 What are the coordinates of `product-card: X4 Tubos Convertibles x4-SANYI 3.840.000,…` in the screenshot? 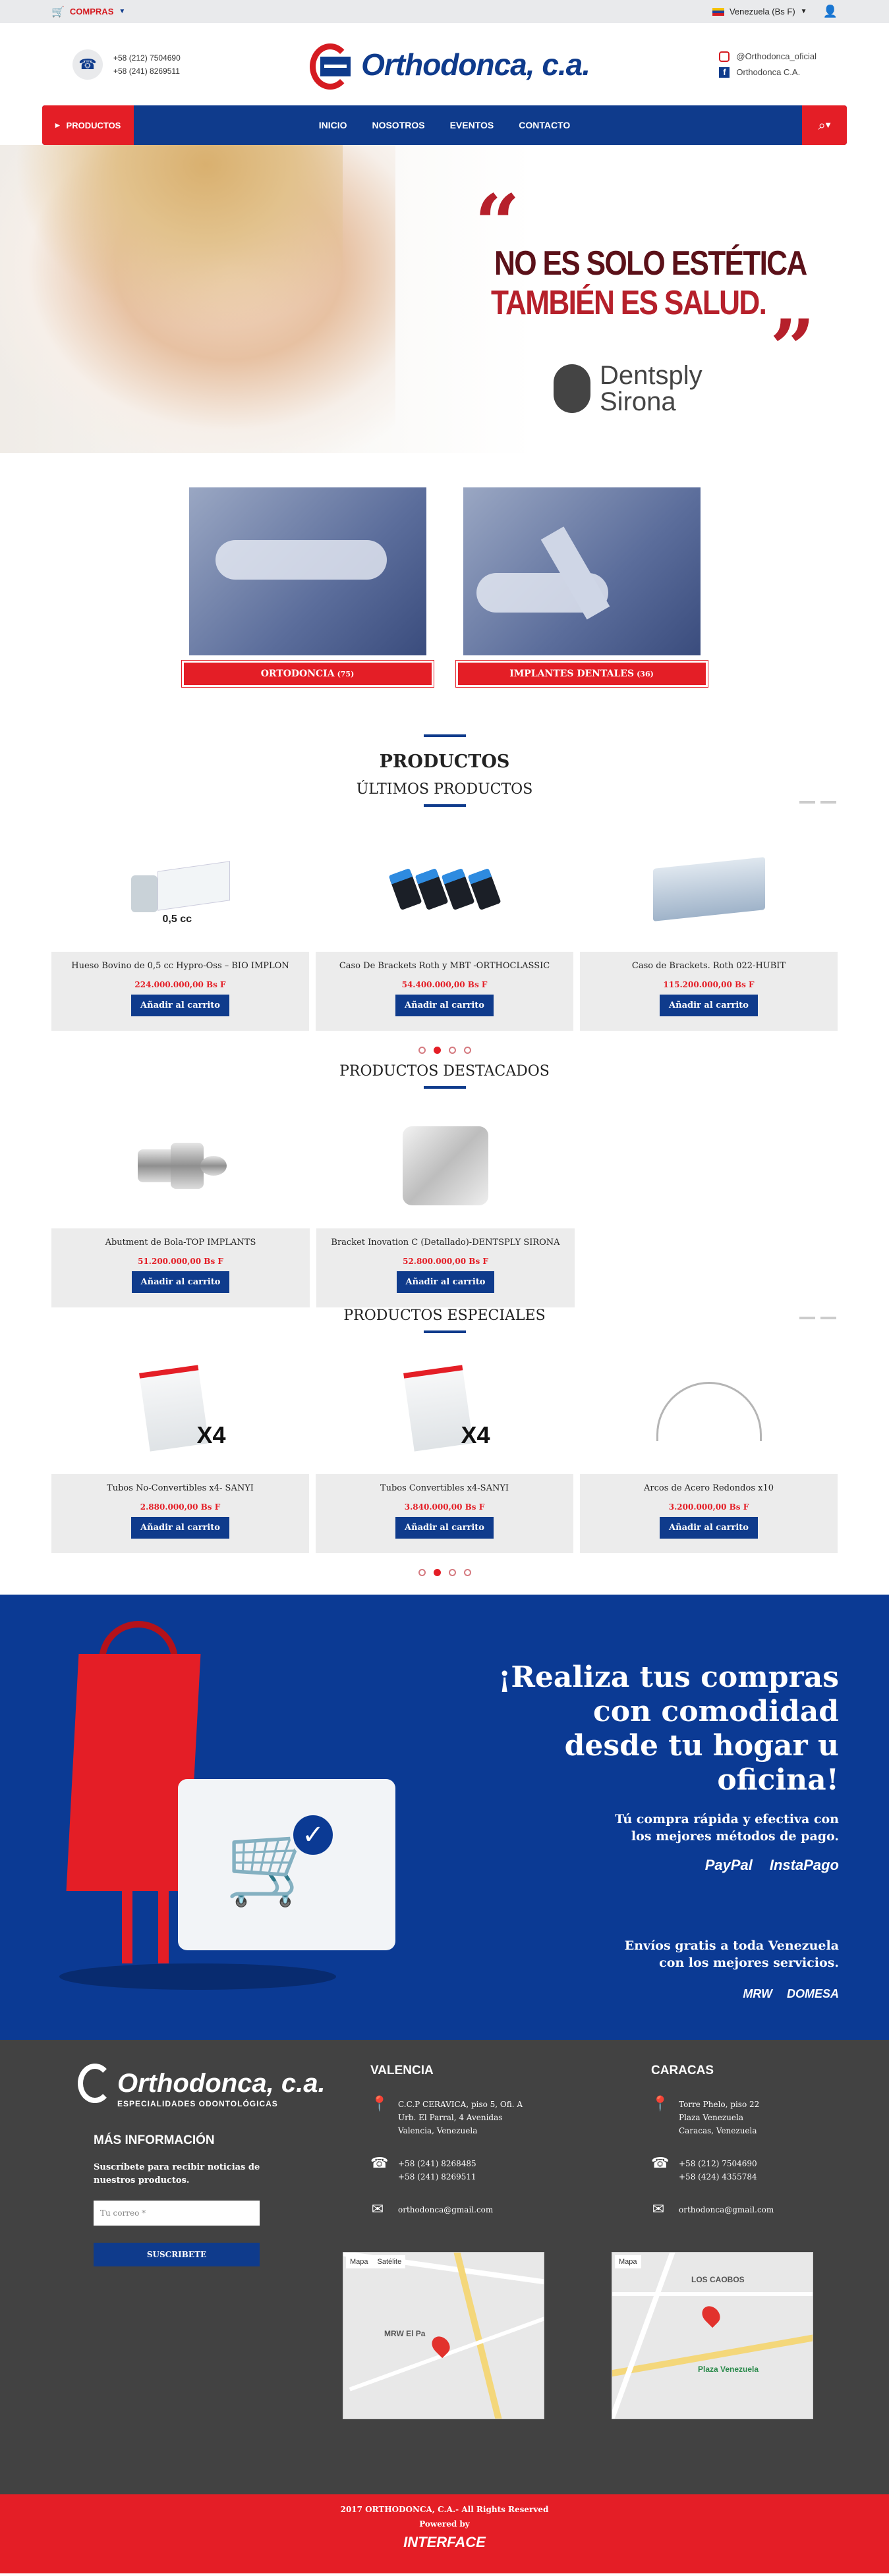 It's located at (444, 1451).